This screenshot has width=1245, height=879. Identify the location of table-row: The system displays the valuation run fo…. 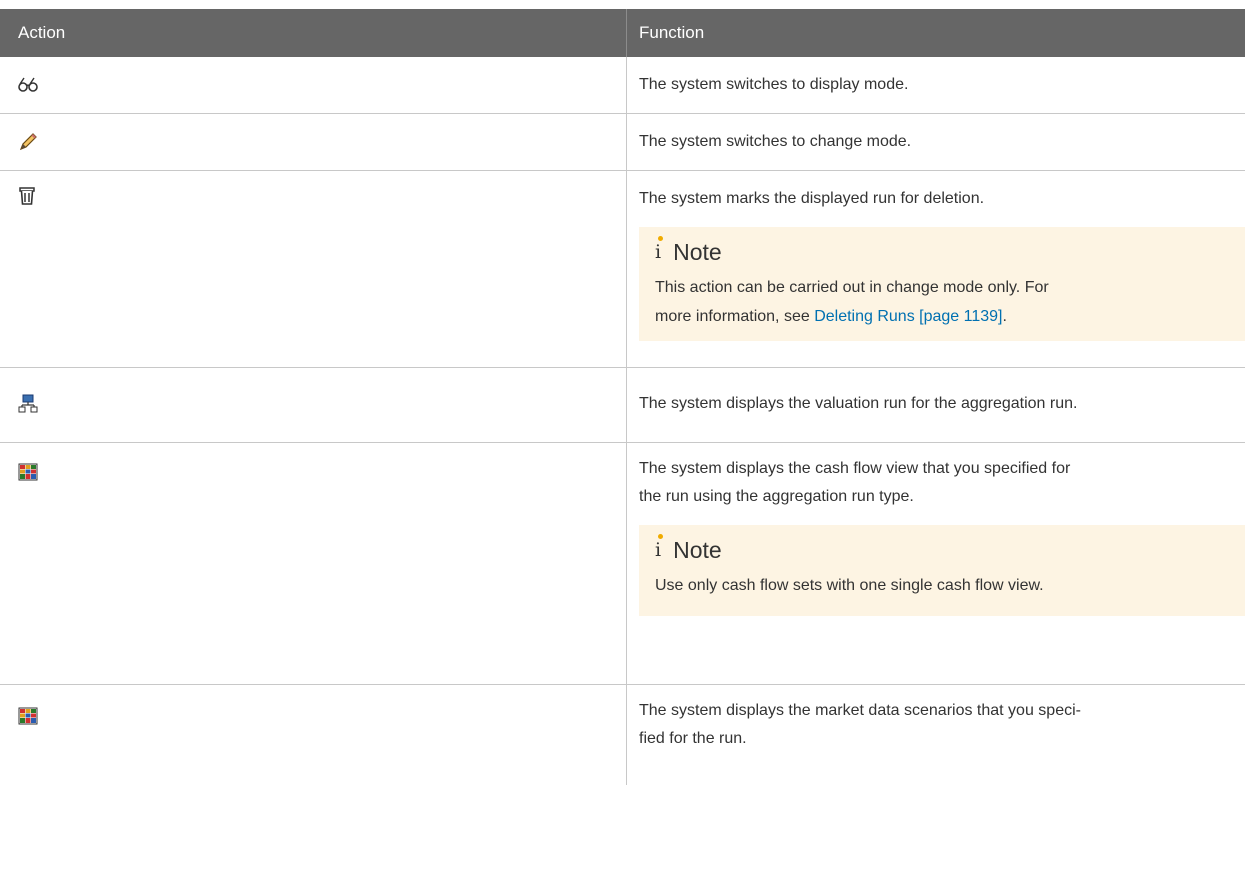
(622, 405).